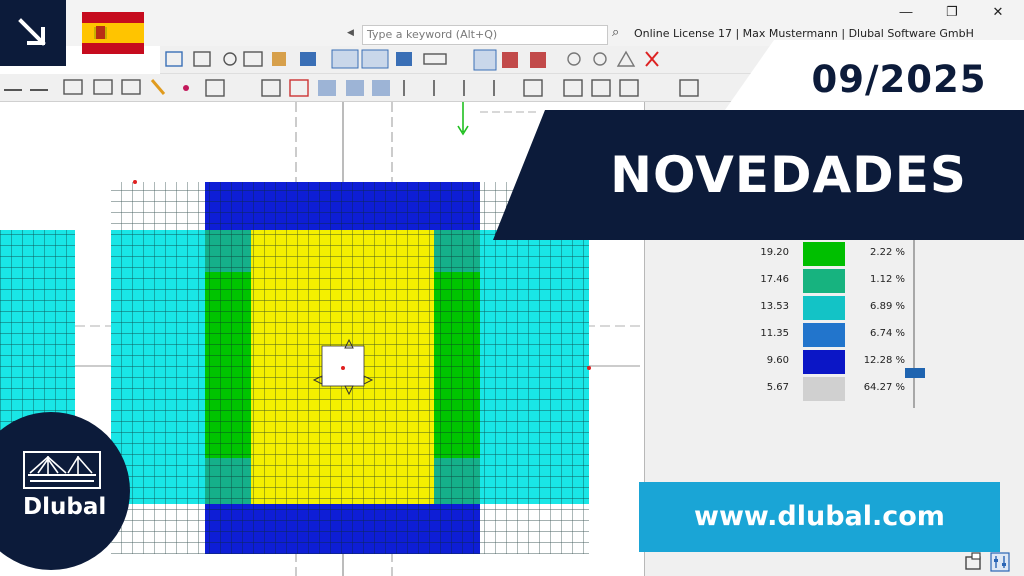  What do you see at coordinates (774, 306) in the screenshot?
I see `legend-value: 13.53` at bounding box center [774, 306].